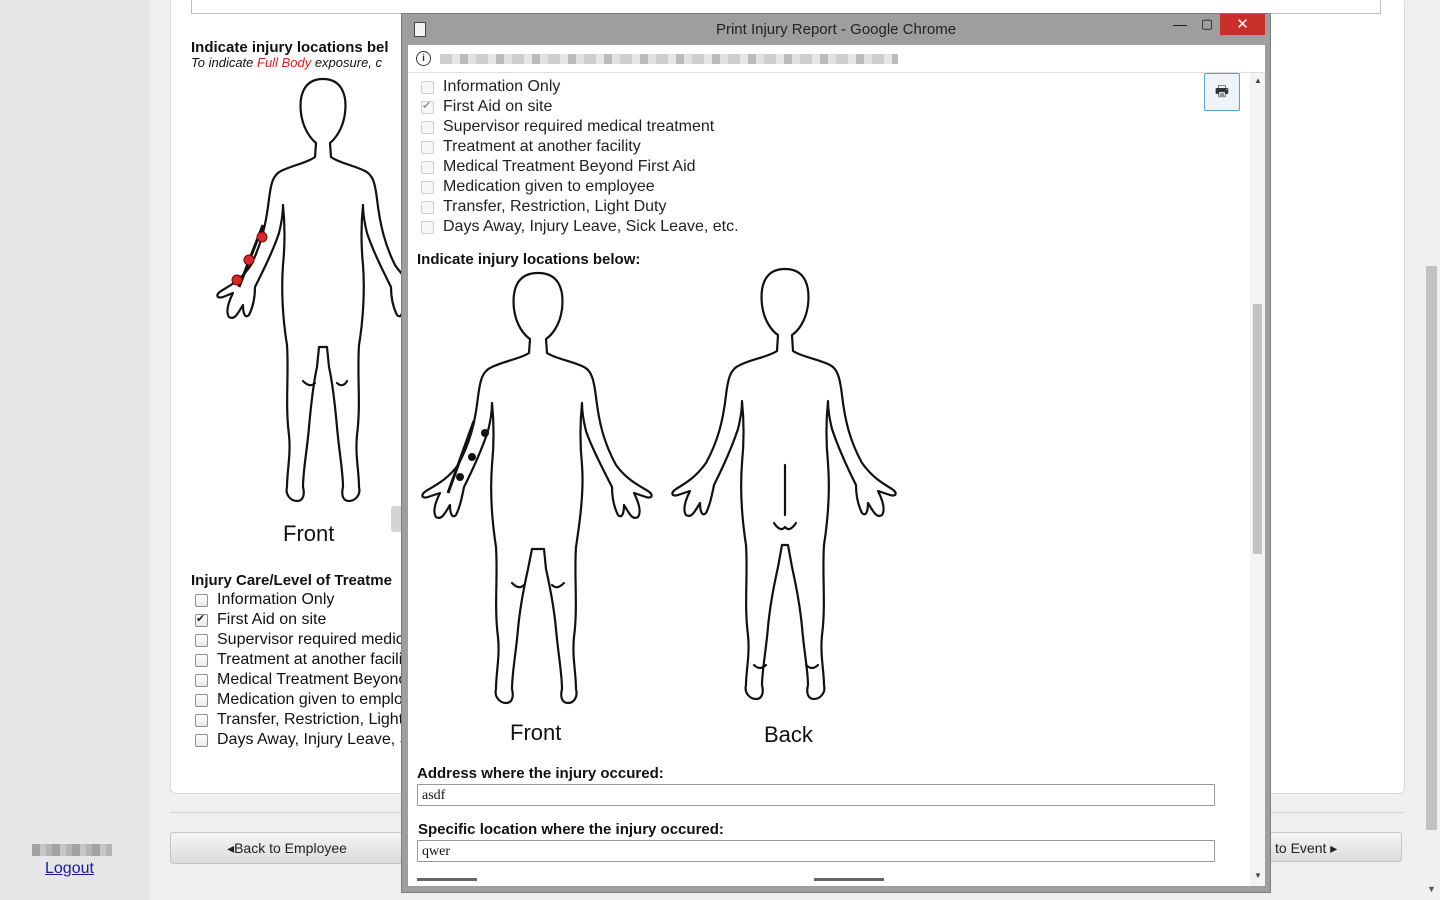  What do you see at coordinates (290, 47) in the screenshot?
I see `injury-locations-heading: Indicate injury locations bel` at bounding box center [290, 47].